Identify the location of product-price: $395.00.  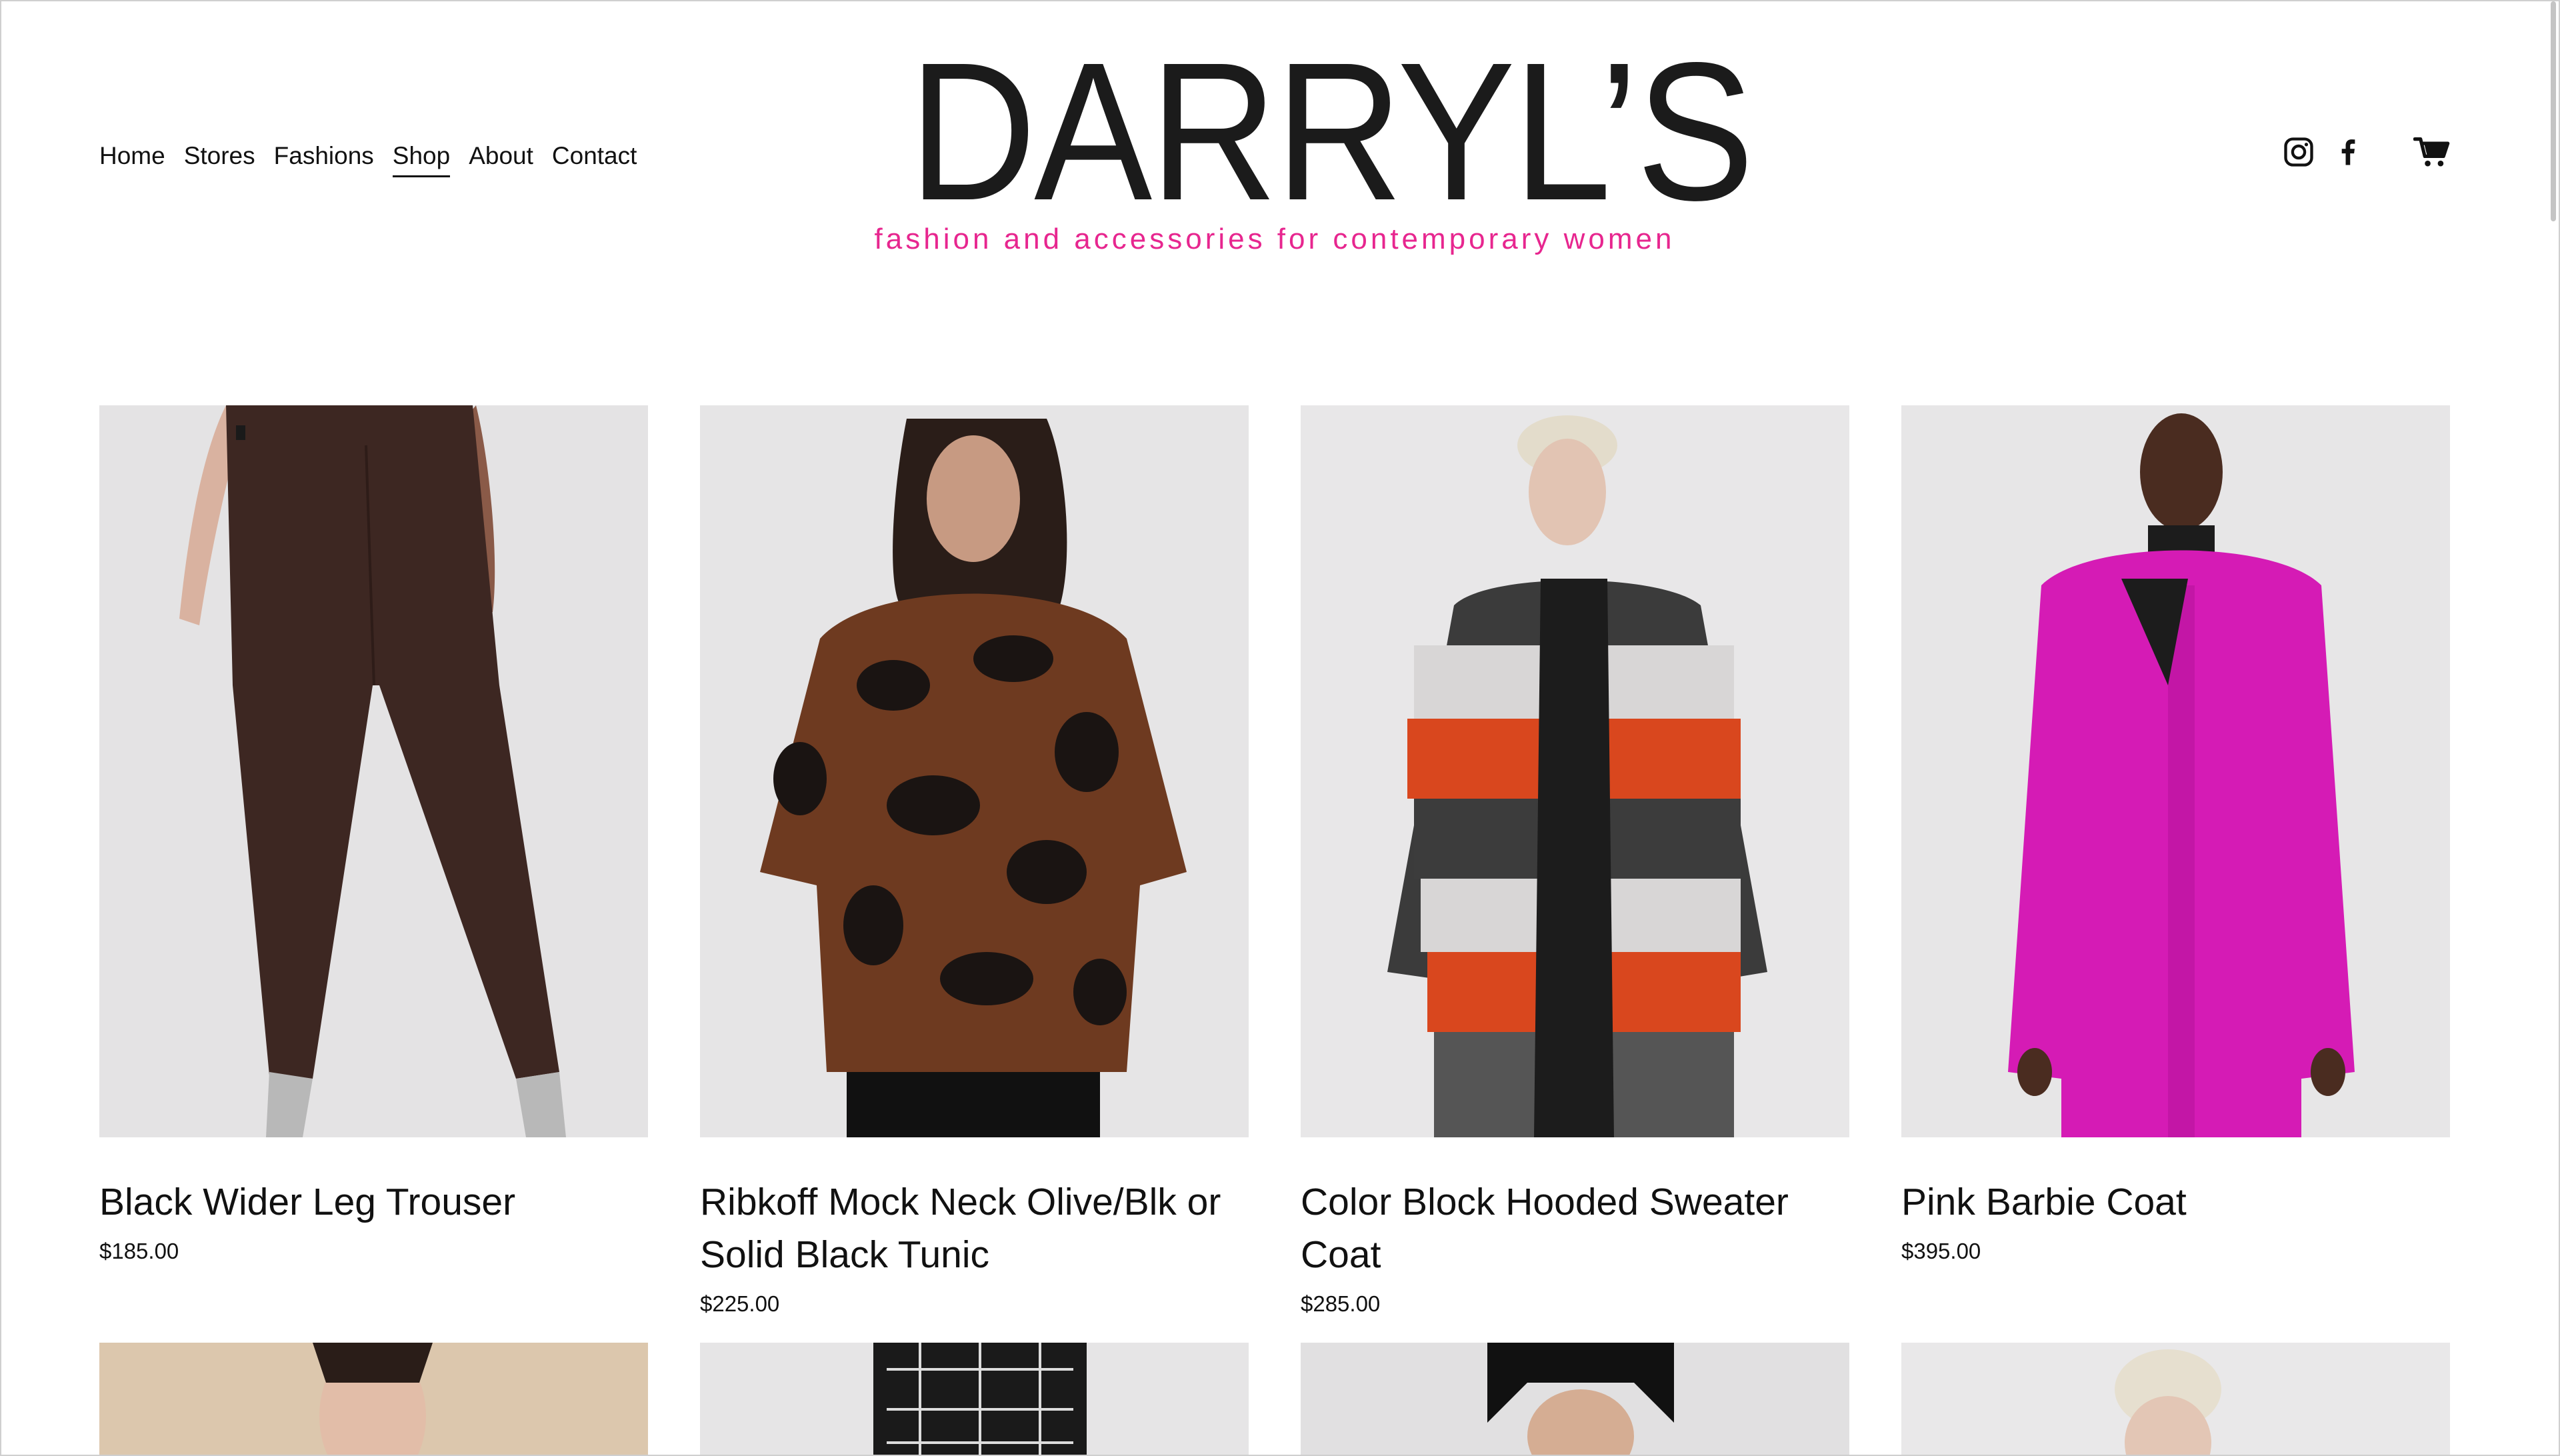
(1941, 1251).